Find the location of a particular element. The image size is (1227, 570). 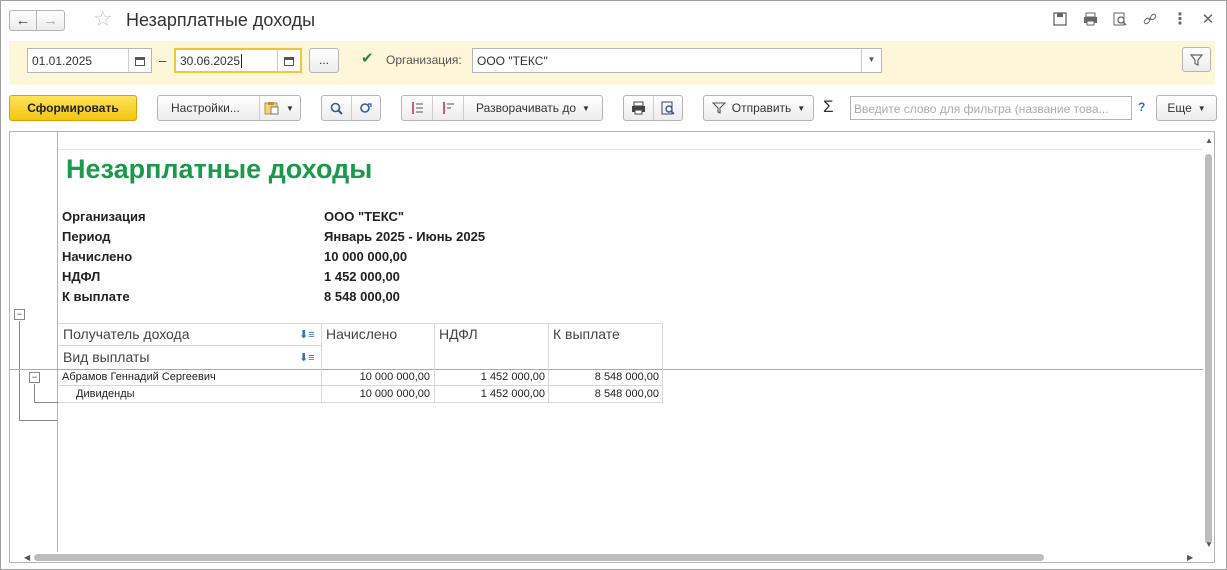

scroll-left-icon: ◀ is located at coordinates (27, 557).